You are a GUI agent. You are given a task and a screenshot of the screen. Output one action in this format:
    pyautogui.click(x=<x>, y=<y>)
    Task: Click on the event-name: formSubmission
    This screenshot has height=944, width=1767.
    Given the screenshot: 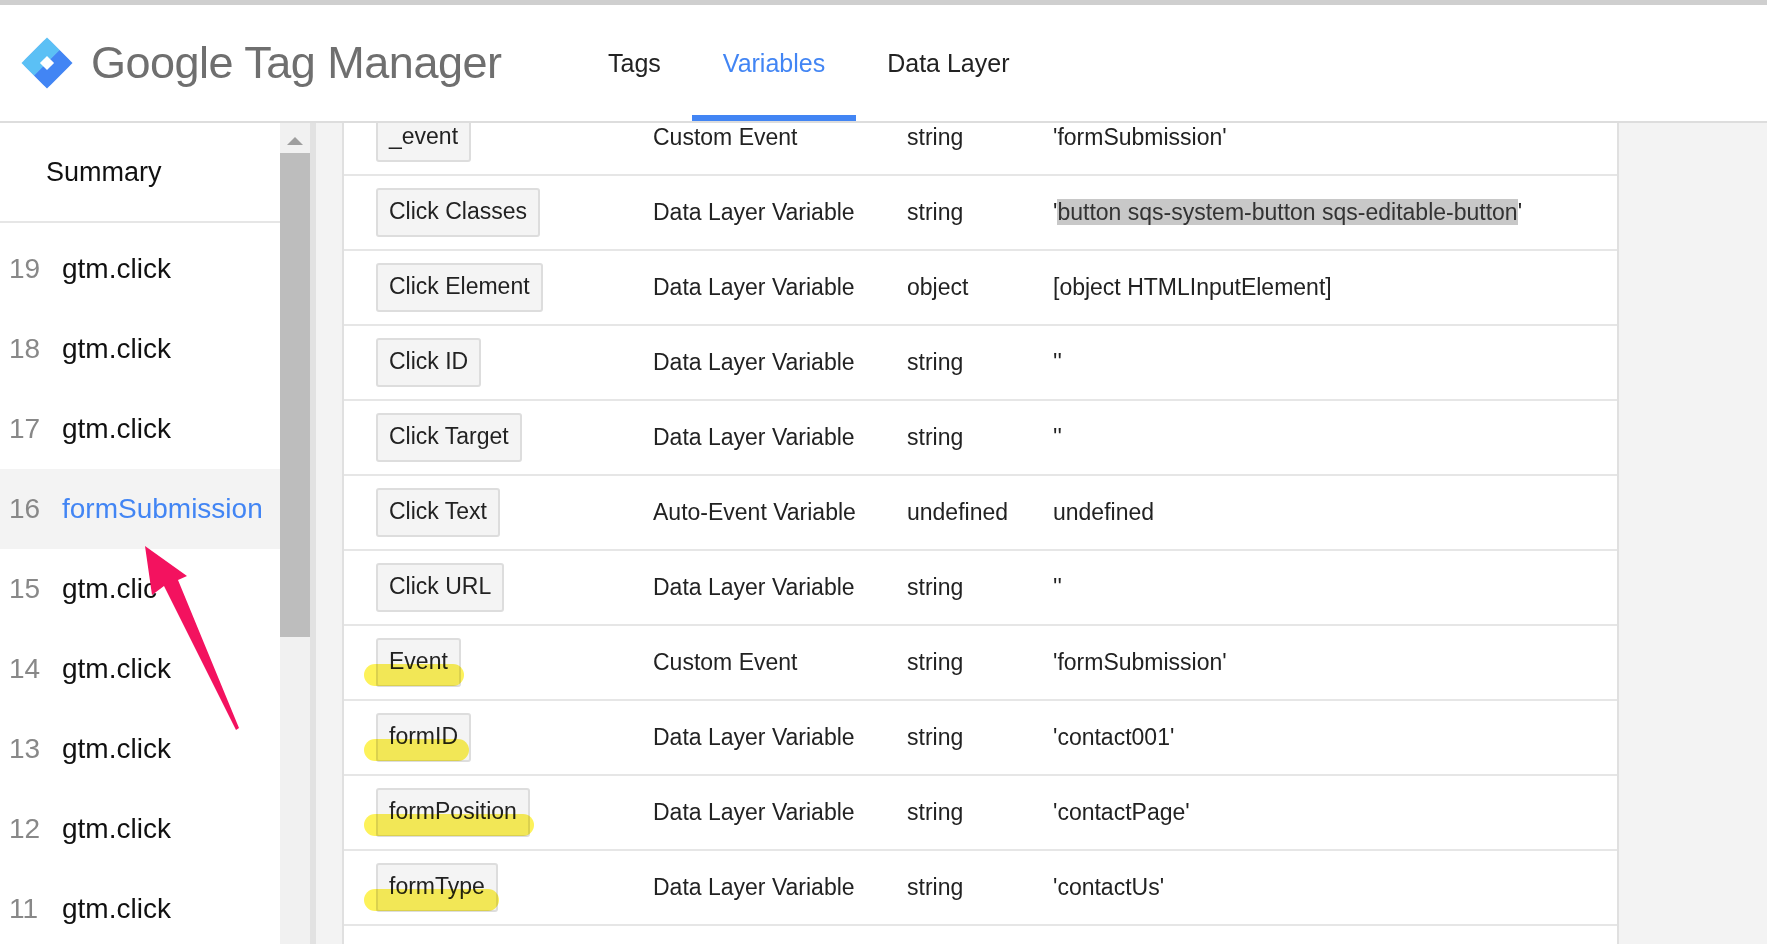 What is the action you would take?
    pyautogui.click(x=162, y=509)
    